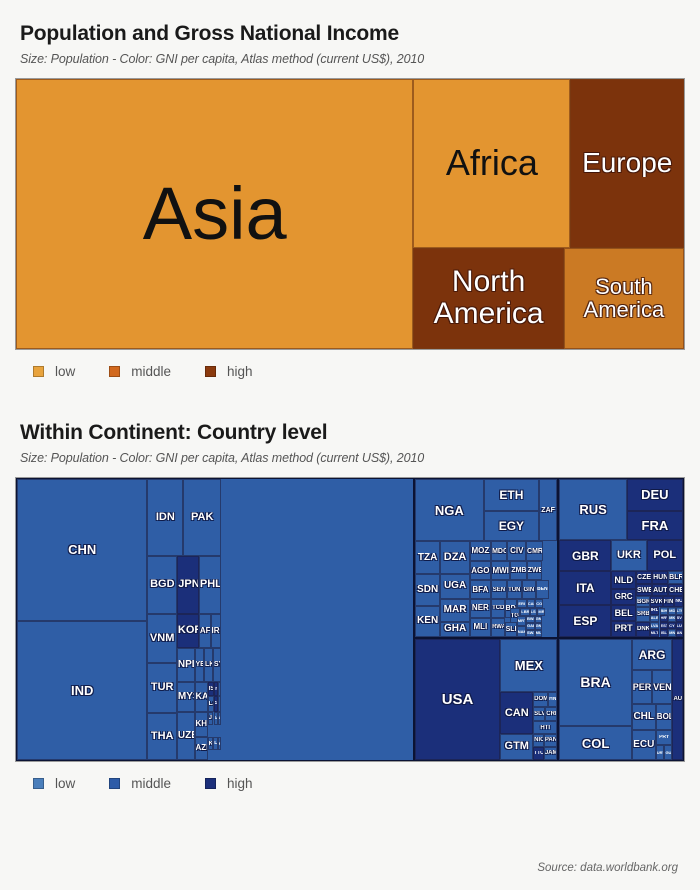  Describe the element at coordinates (675, 578) in the screenshot. I see `treemap-cell-blr: BLR` at that location.